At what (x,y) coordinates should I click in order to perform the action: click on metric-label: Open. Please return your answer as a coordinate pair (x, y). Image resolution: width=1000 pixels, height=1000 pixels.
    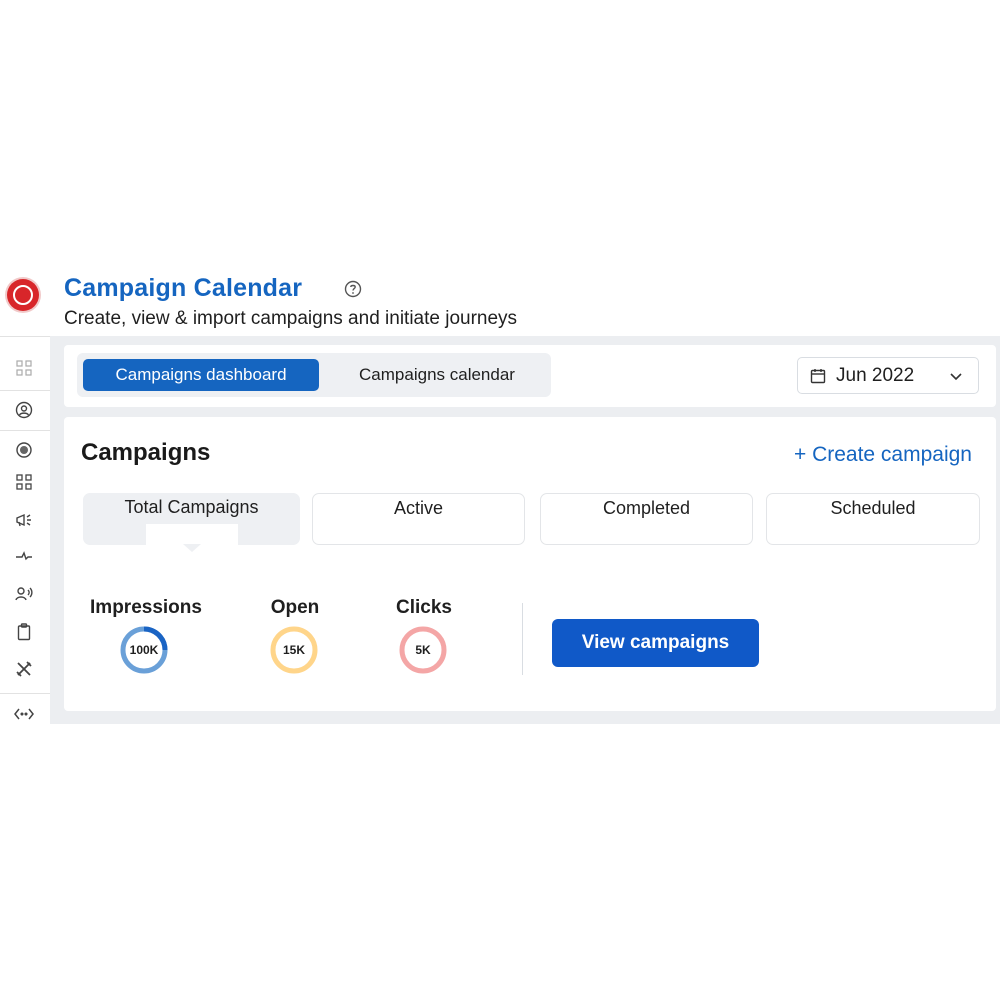
    Looking at the image, I should click on (295, 607).